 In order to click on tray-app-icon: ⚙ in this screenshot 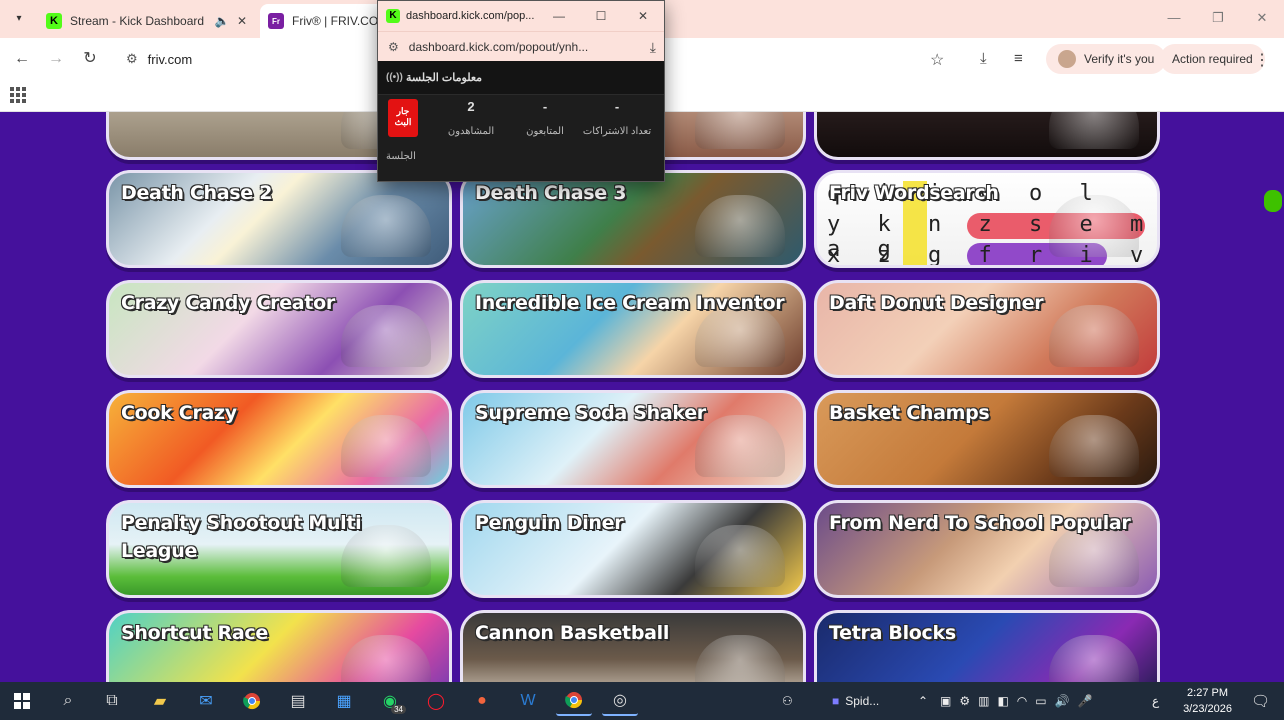, I will do `click(964, 701)`.